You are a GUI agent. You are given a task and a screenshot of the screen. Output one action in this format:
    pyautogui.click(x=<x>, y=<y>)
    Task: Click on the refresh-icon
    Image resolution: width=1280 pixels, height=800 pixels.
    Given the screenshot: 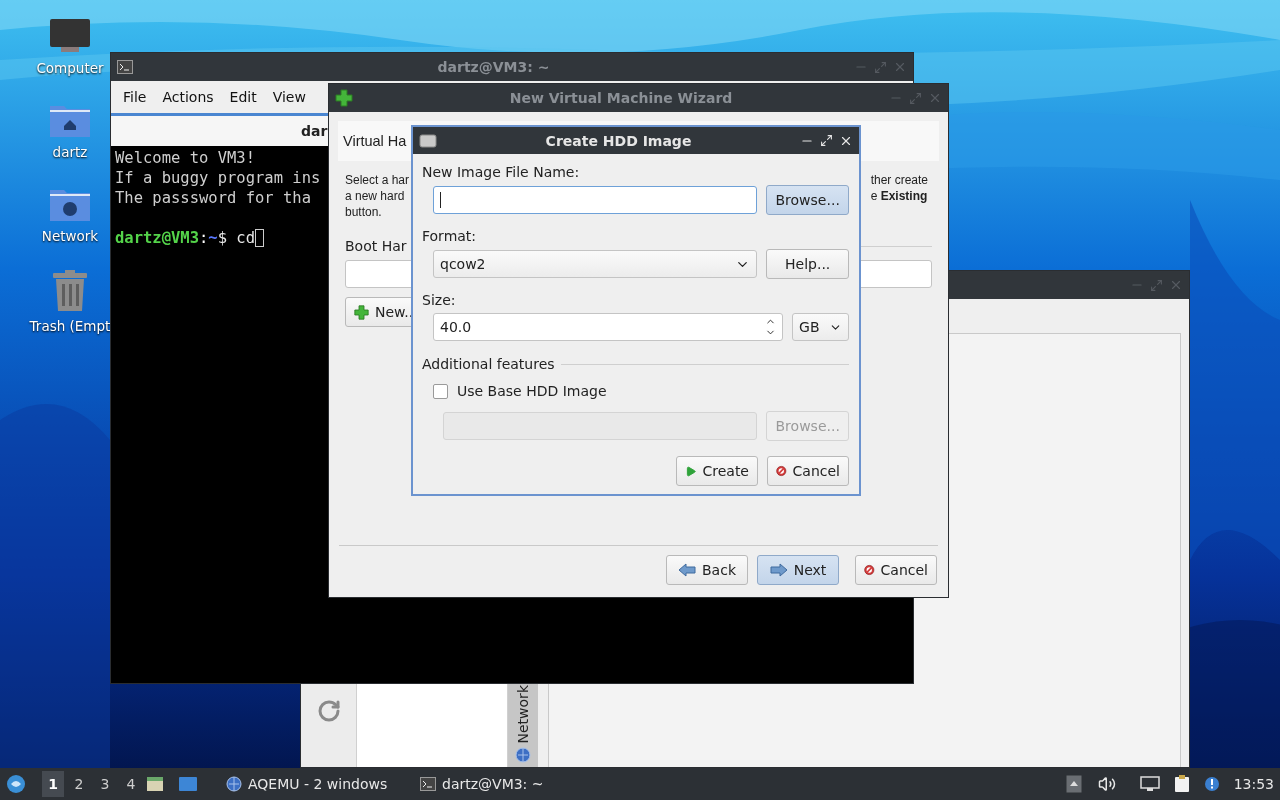 What is the action you would take?
    pyautogui.click(x=328, y=711)
    